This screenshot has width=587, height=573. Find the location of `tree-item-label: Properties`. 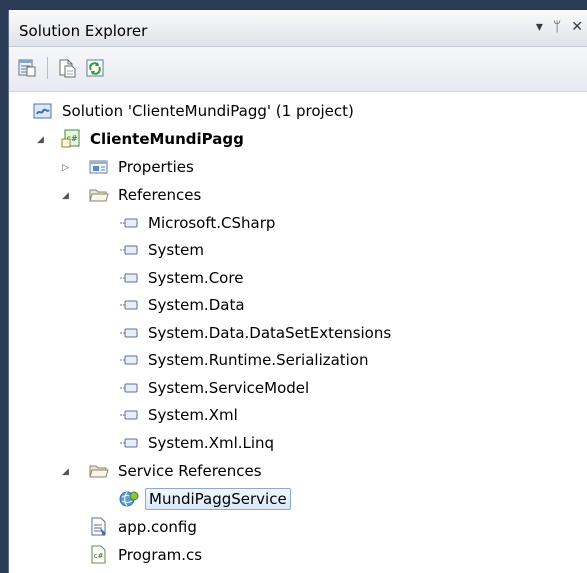

tree-item-label: Properties is located at coordinates (156, 167).